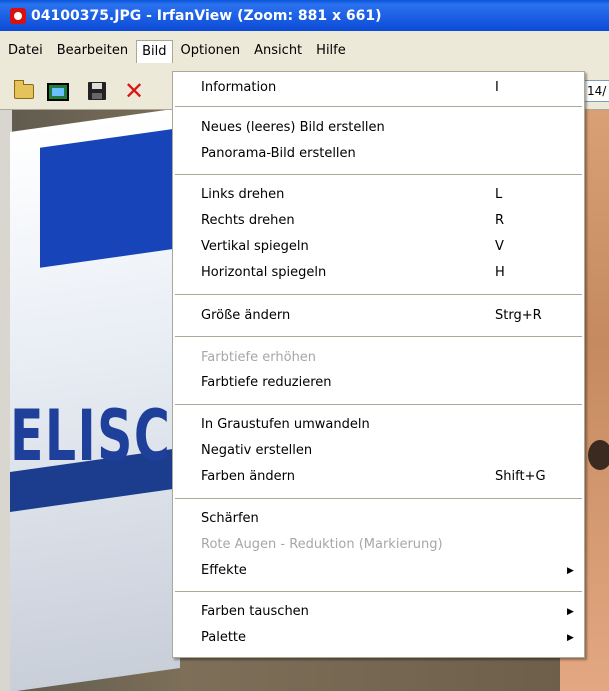 The image size is (609, 691). I want to click on menu-item-farben-aendern: Farben ändern Shift+G, so click(378, 477).